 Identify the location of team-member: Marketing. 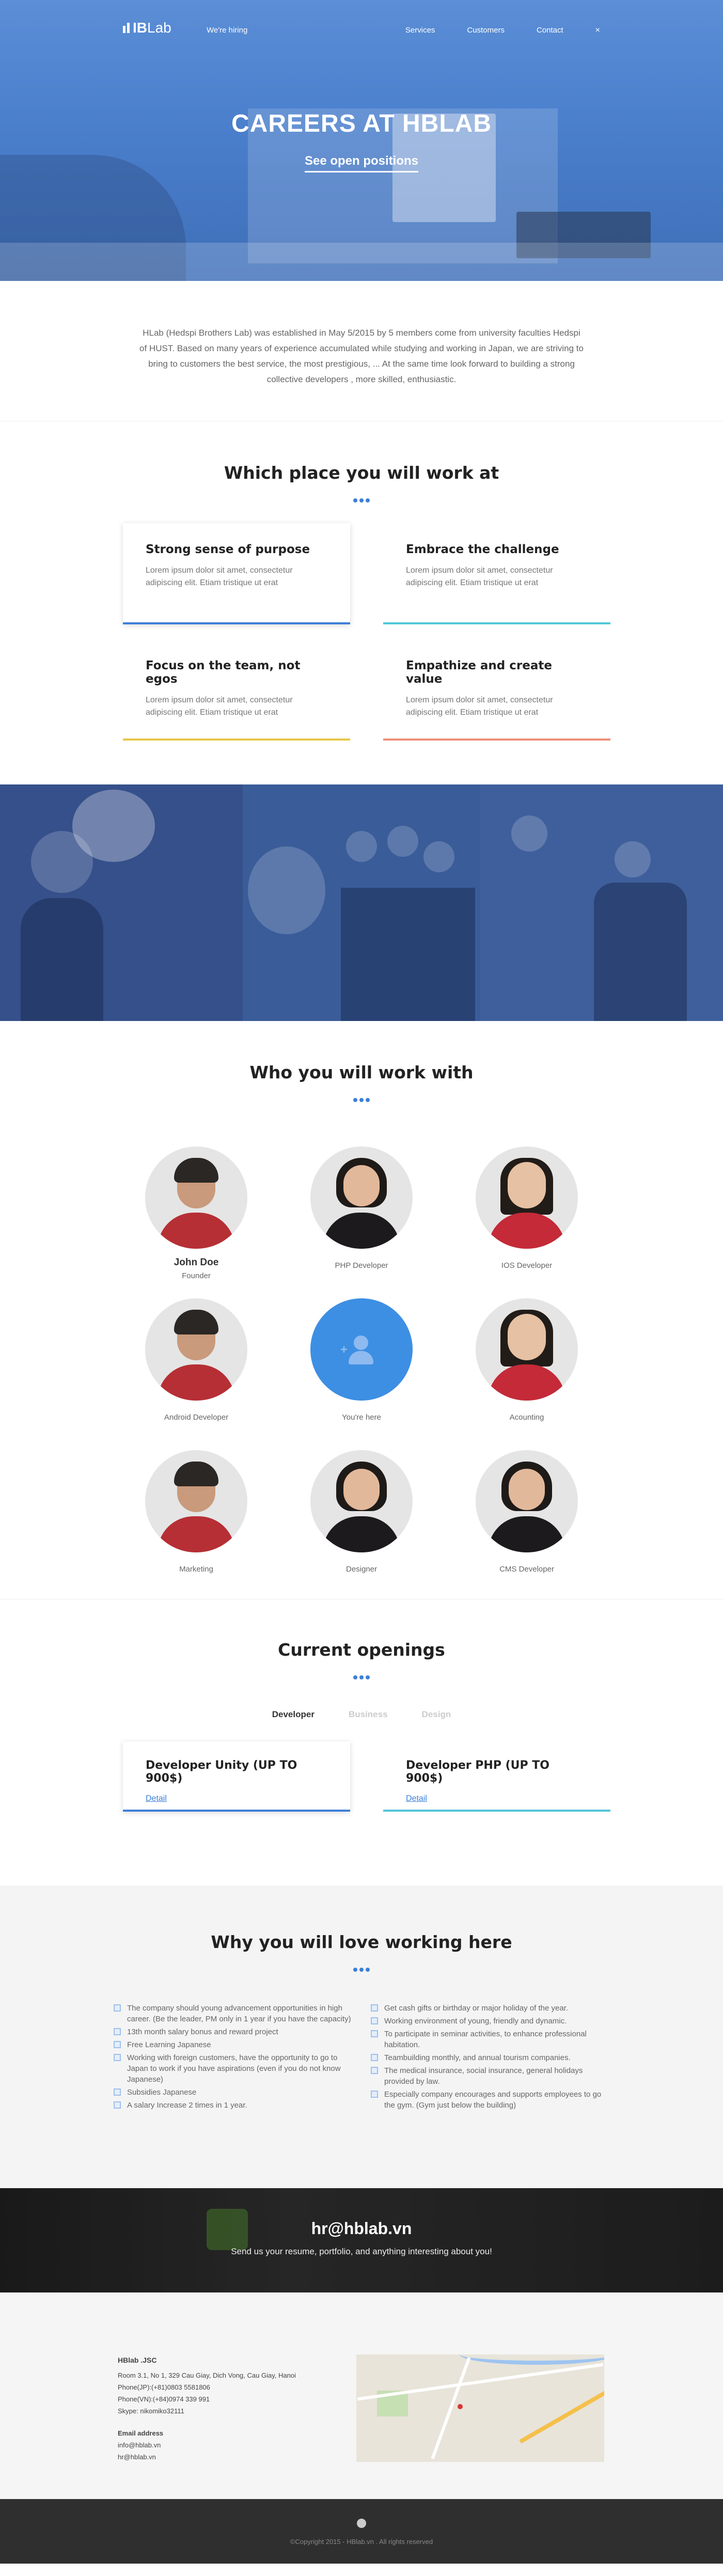
(197, 1517).